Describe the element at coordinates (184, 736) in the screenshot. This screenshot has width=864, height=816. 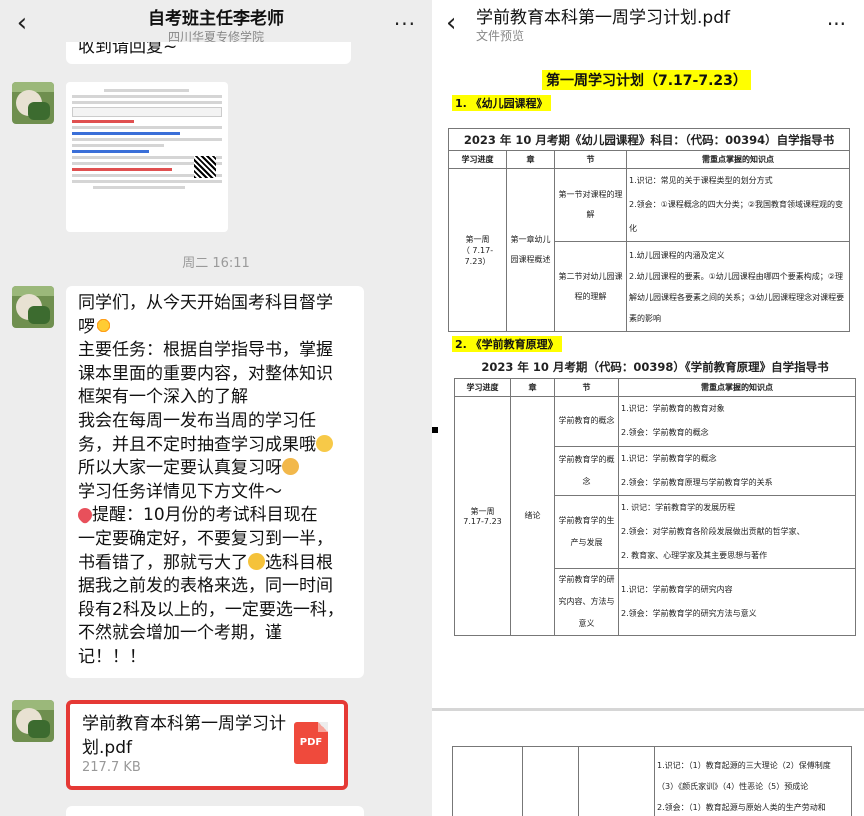
I see `file-name: 学前教育本科第一周学习计划.pdf` at that location.